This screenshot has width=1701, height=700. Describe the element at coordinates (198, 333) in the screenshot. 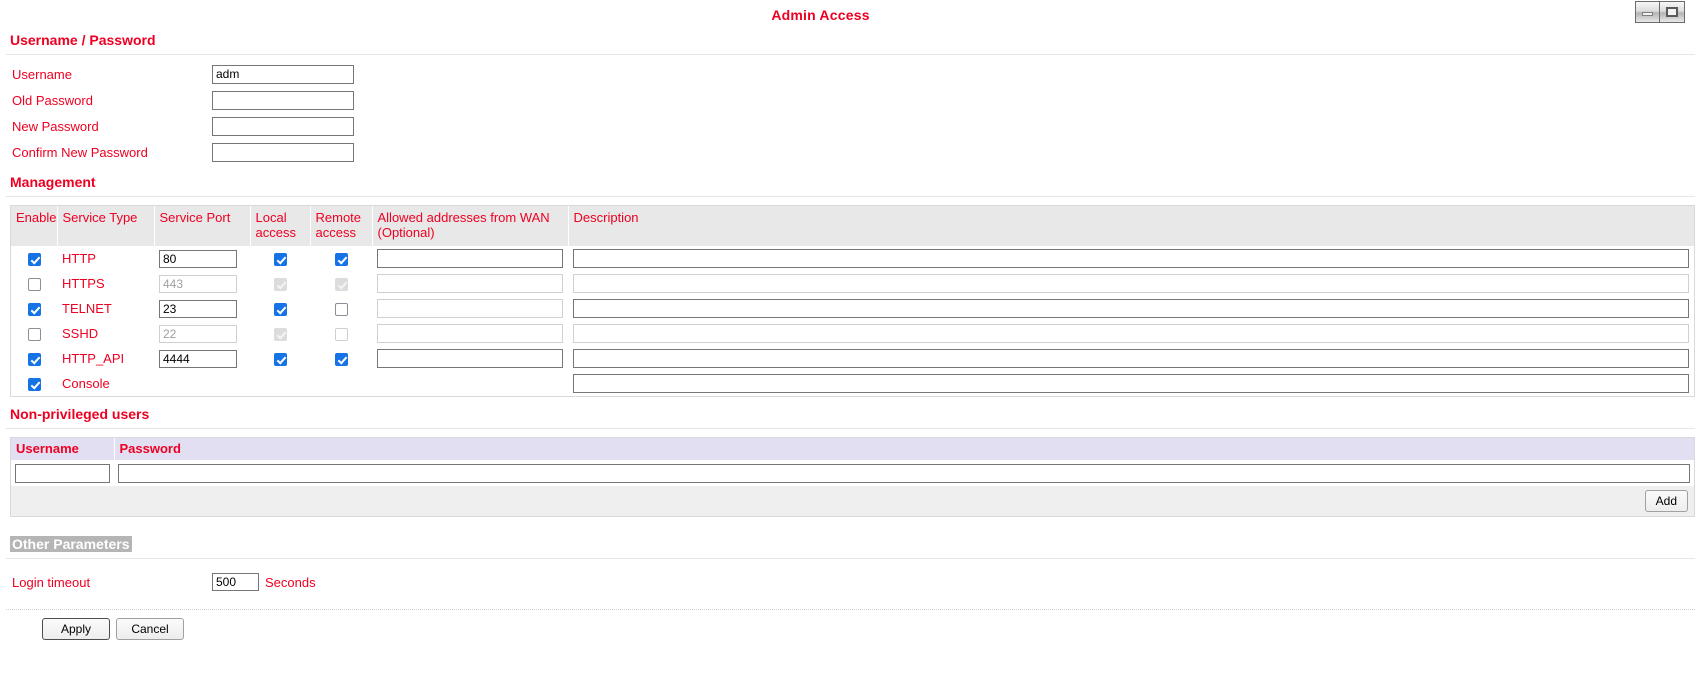

I see `service-port-input-sshd` at that location.